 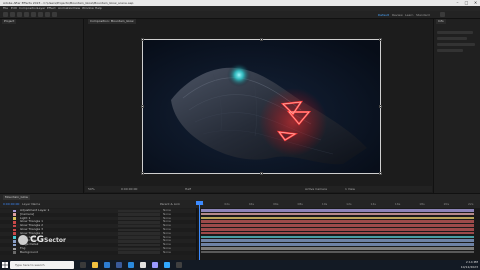 I want to click on taskbar-search-input: Type here to search, so click(x=42, y=265).